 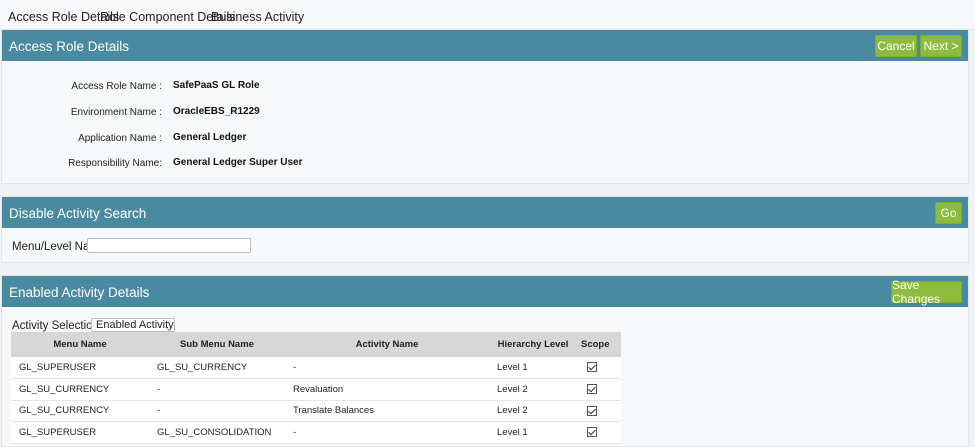 I want to click on responsibility-name-label: Responsibility Name:, so click(x=115, y=163).